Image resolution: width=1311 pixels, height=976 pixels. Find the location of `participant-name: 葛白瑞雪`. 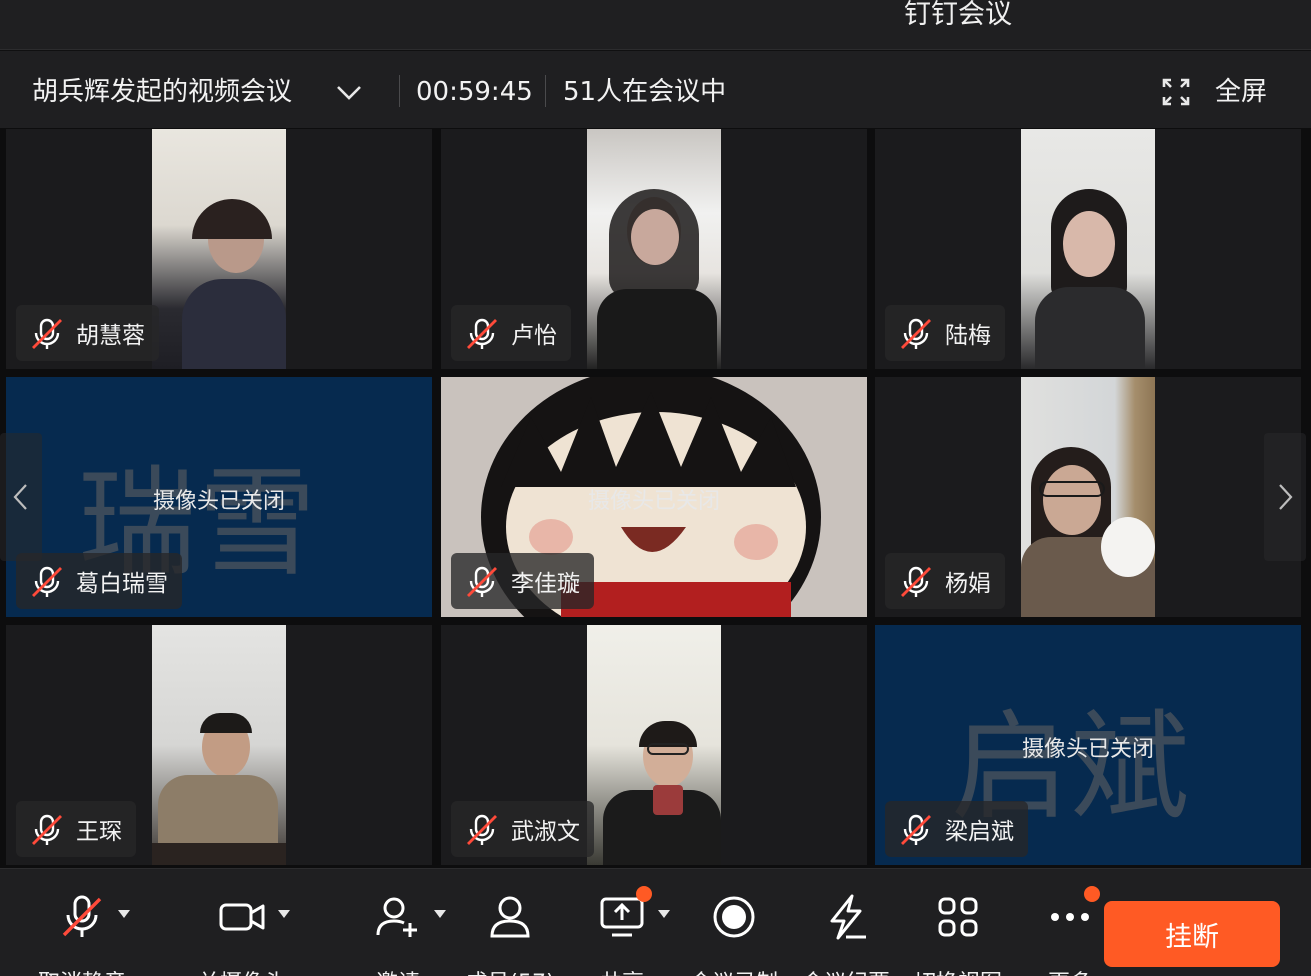

participant-name: 葛白瑞雪 is located at coordinates (122, 584).